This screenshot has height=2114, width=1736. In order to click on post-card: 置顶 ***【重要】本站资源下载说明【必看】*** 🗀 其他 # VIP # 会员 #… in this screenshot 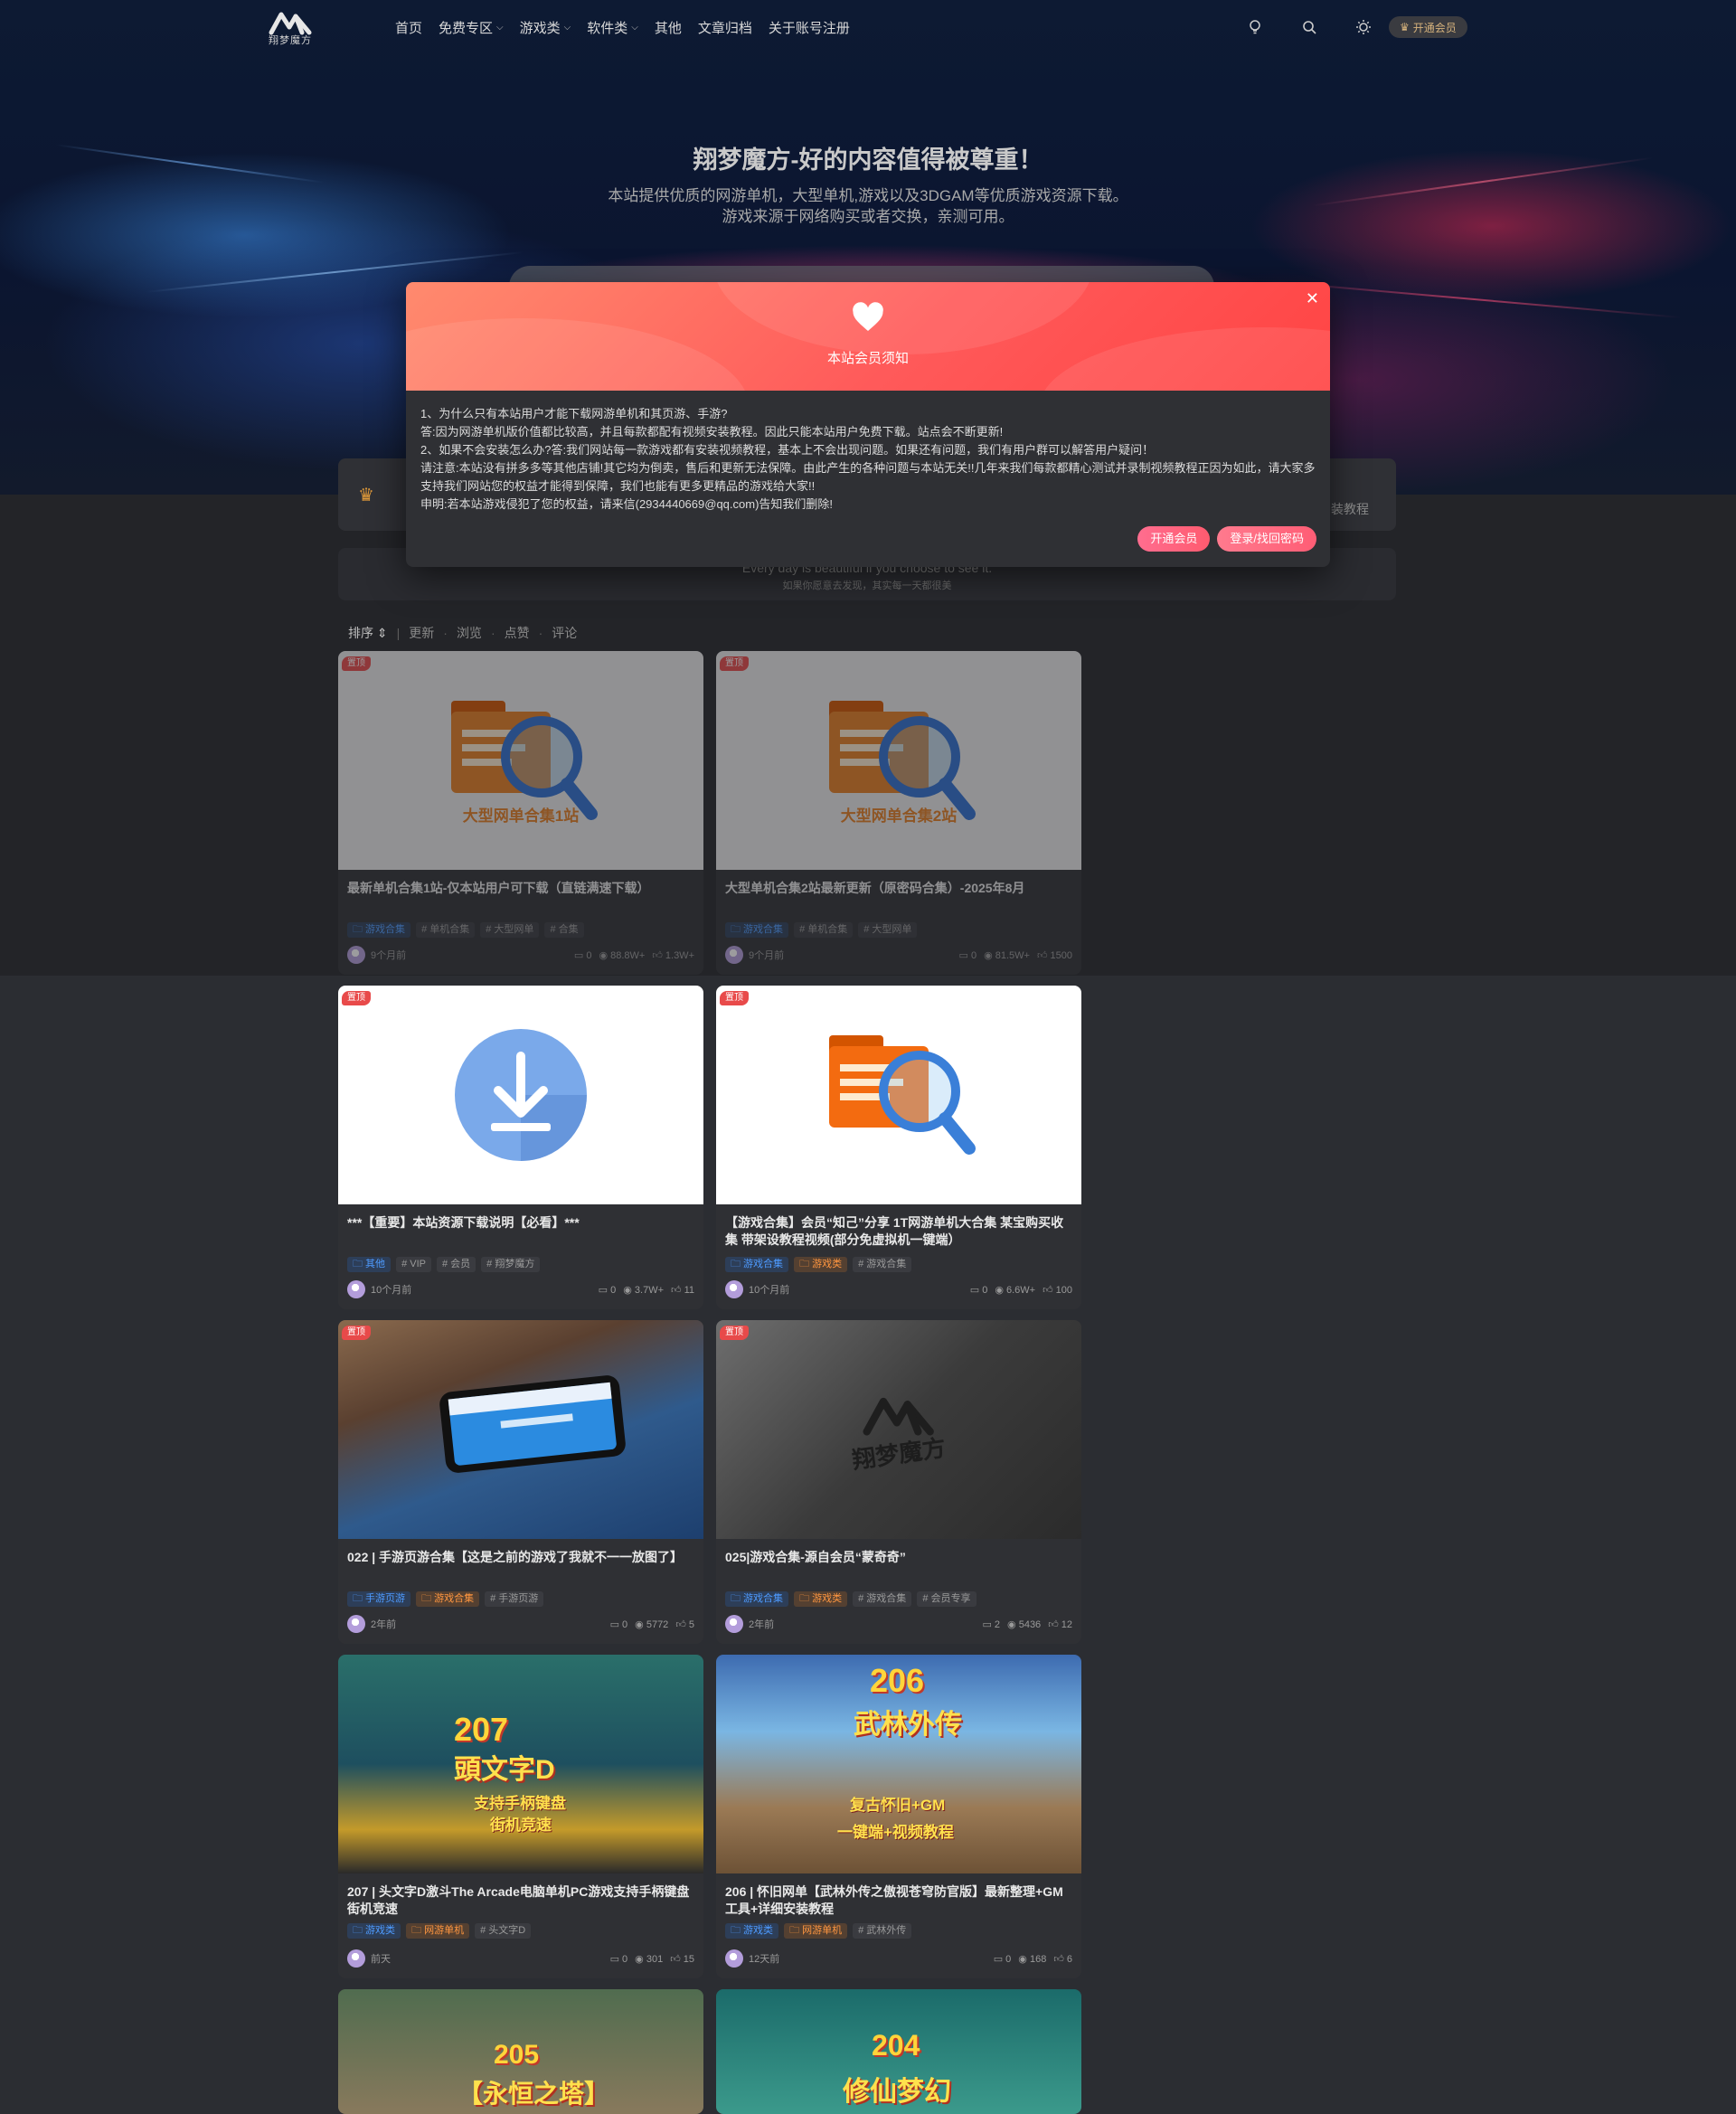, I will do `click(520, 1148)`.